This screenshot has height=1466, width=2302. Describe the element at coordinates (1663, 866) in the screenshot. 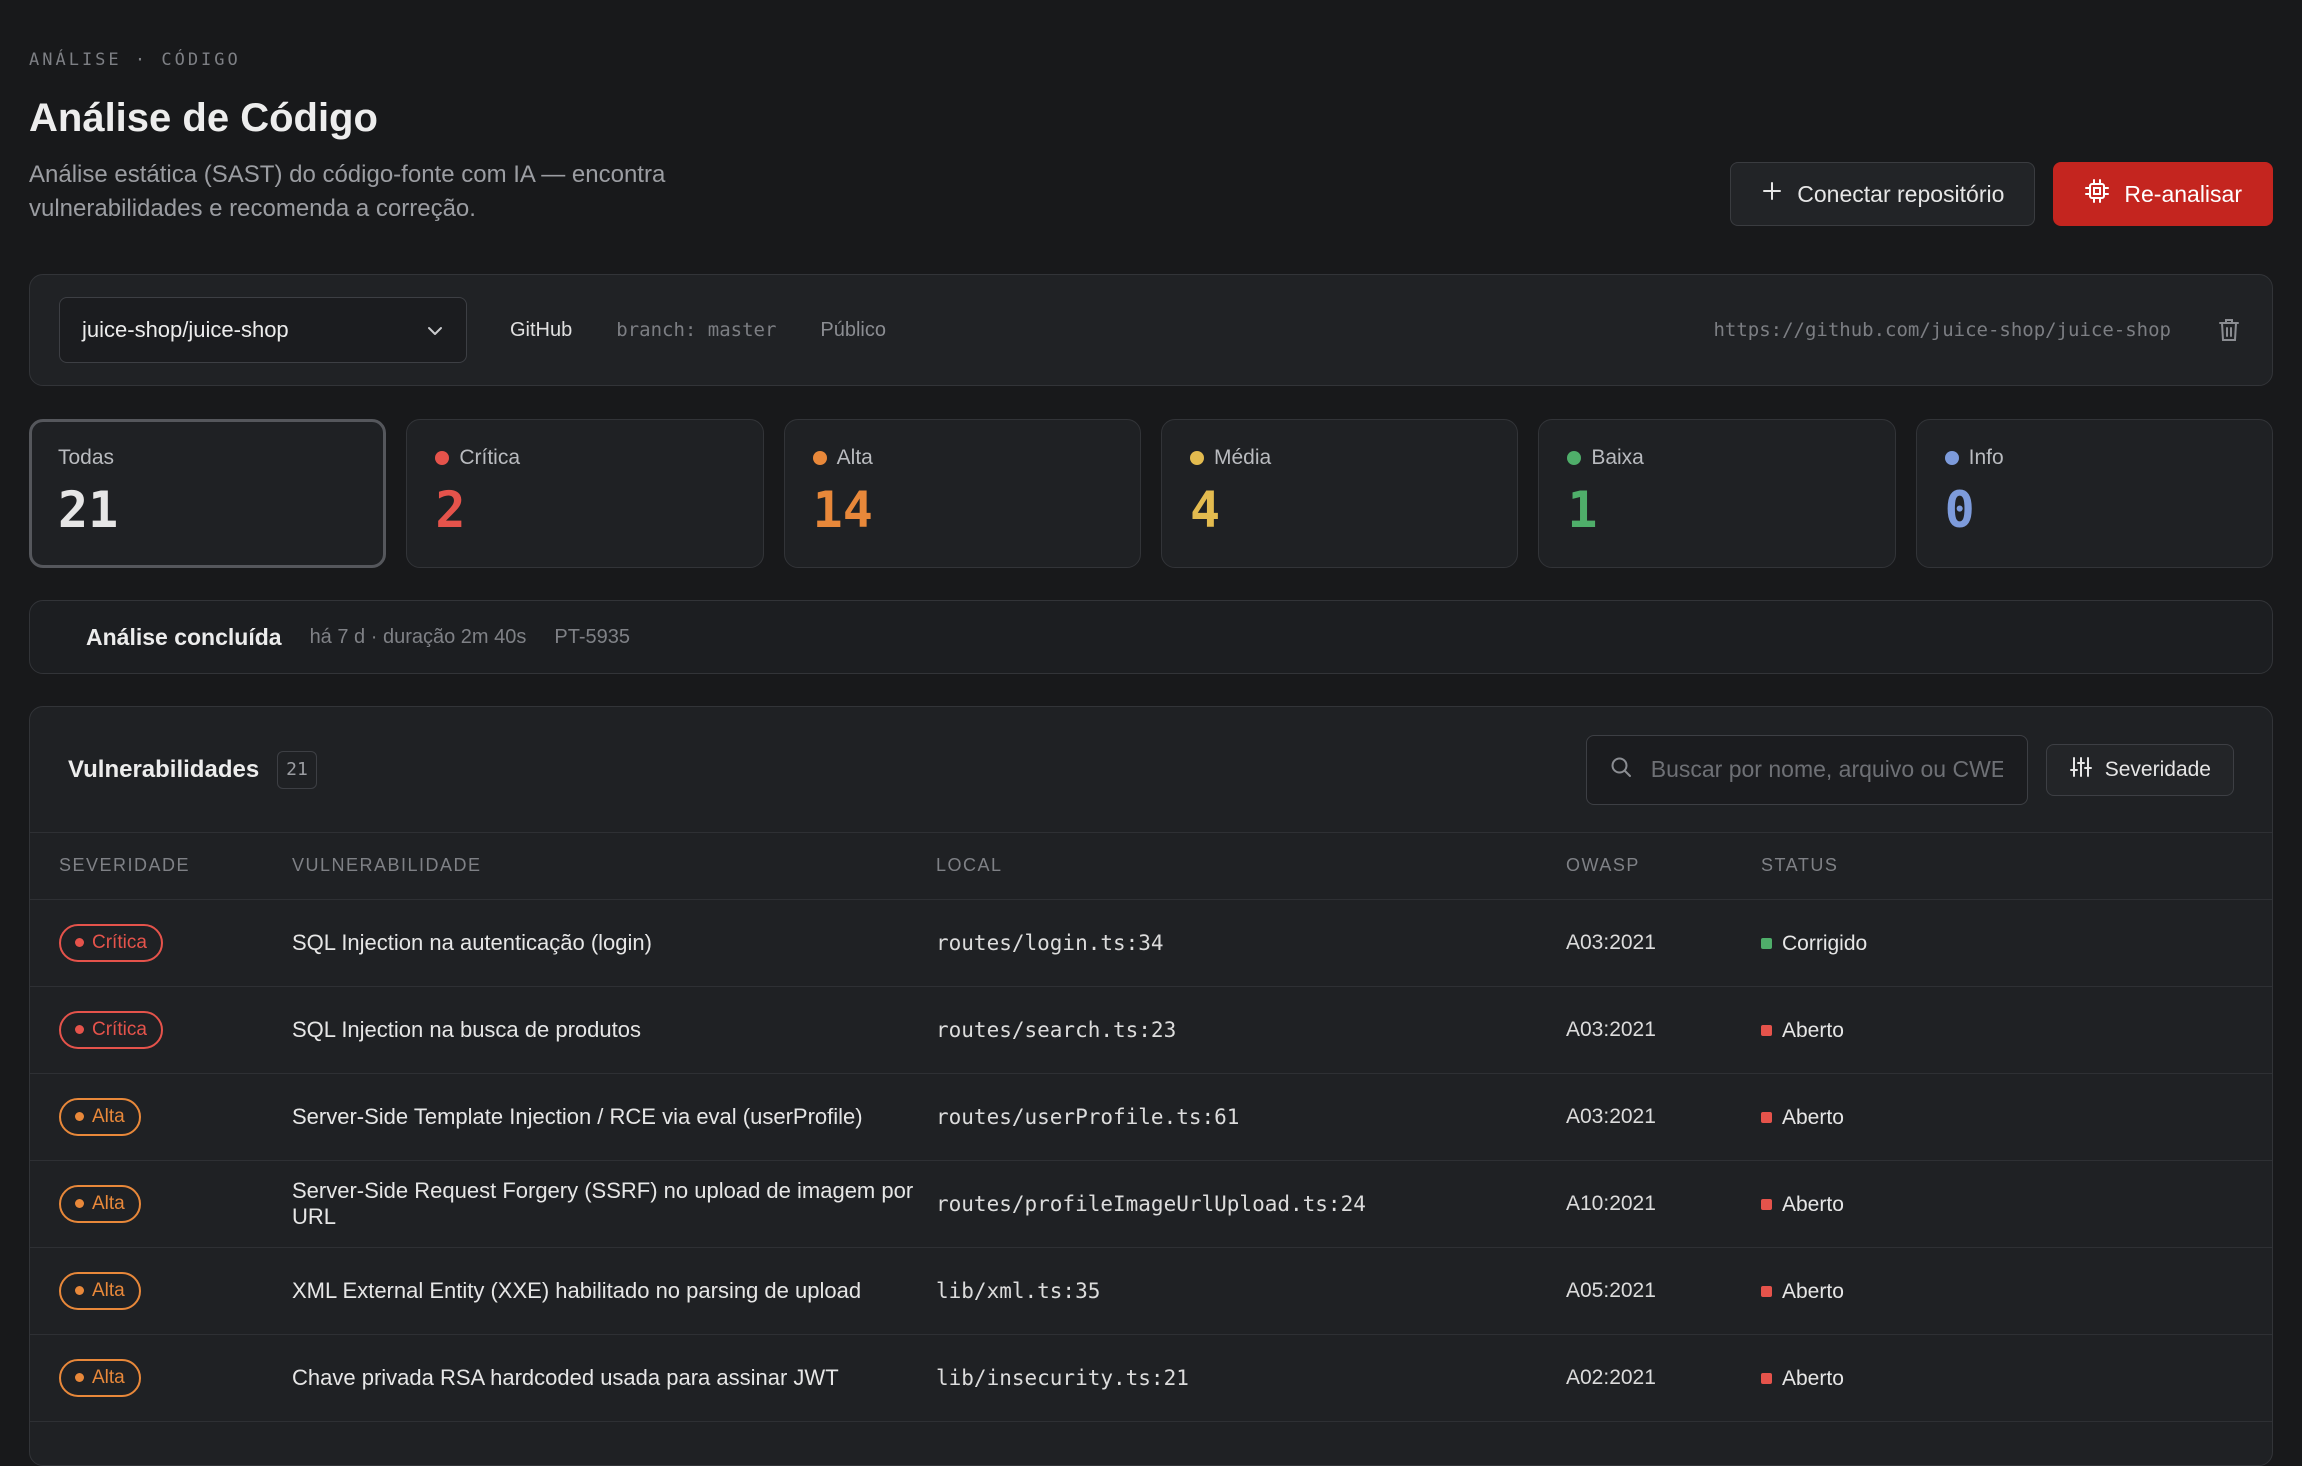

I see `column-header-owasp: OWASP` at that location.